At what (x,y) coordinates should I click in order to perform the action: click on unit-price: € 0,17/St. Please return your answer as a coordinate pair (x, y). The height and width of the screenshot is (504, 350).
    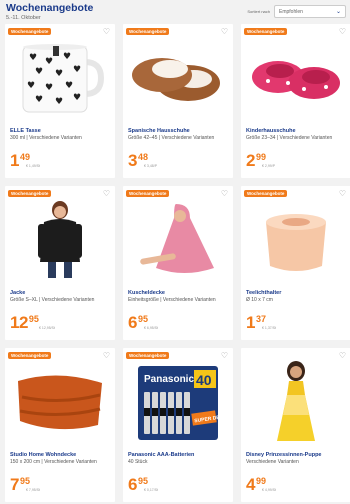
    Looking at the image, I should click on (151, 490).